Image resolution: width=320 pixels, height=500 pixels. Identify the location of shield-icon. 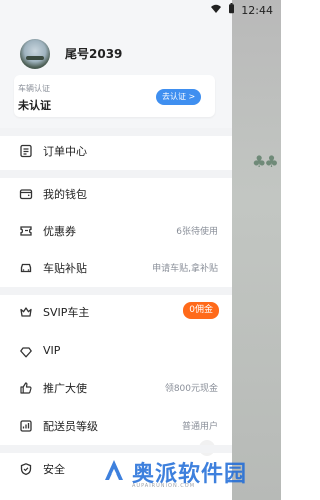
(26, 468).